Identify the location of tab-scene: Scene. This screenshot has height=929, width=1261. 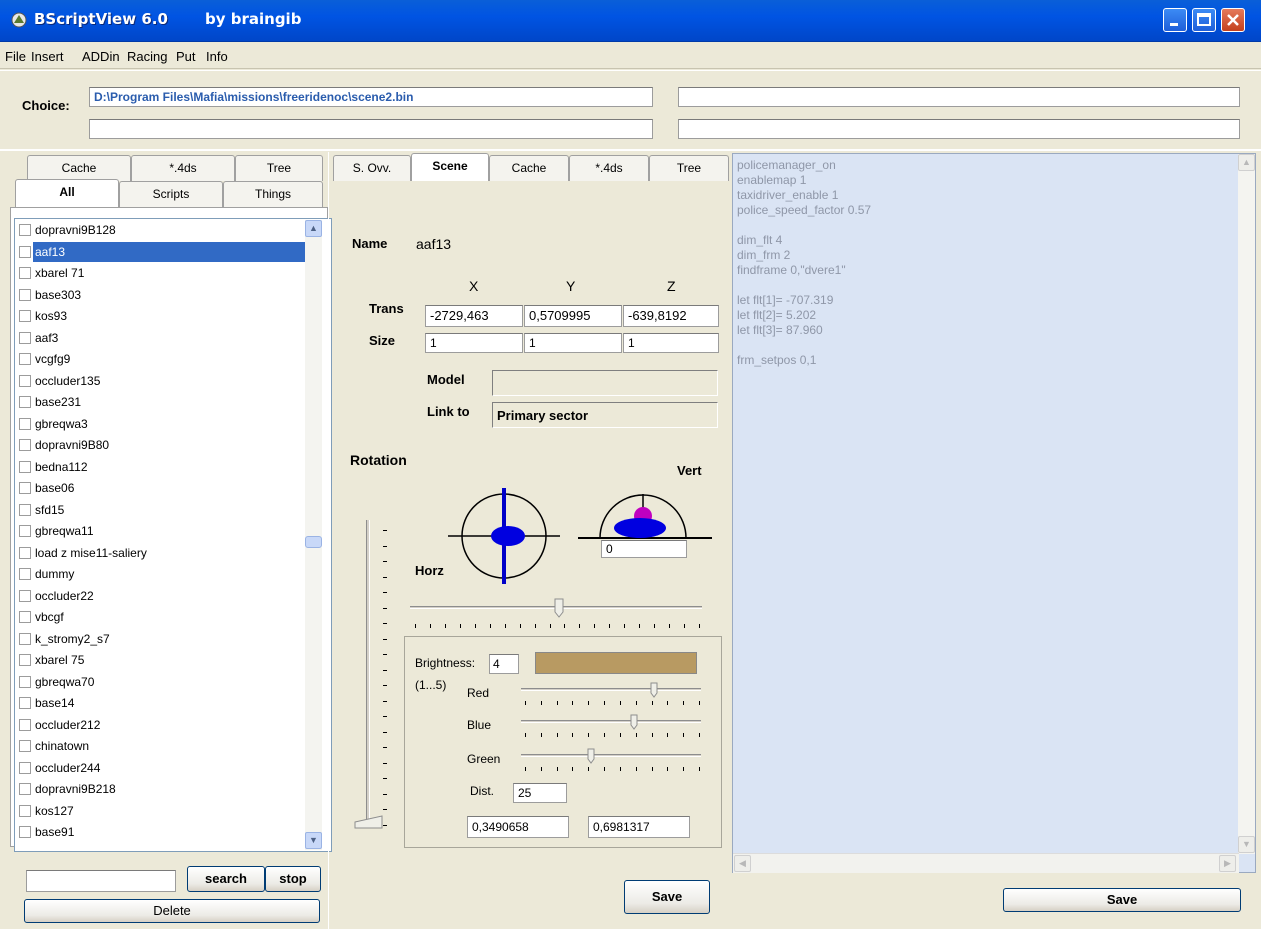
(450, 167).